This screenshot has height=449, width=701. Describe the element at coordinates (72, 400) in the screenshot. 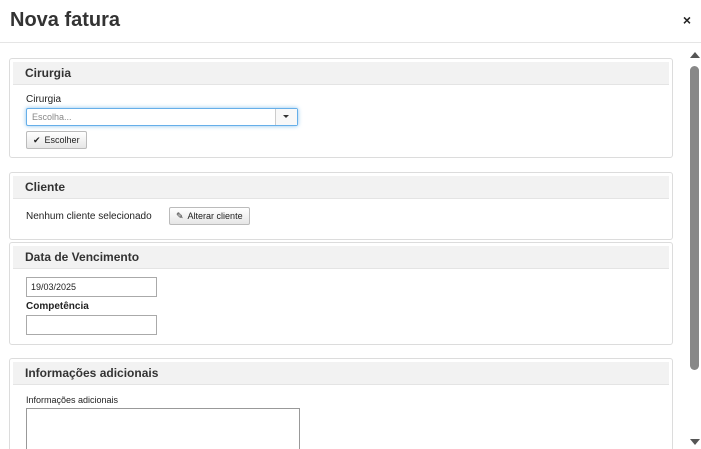

I see `info-field-label: Informações adicionais` at that location.